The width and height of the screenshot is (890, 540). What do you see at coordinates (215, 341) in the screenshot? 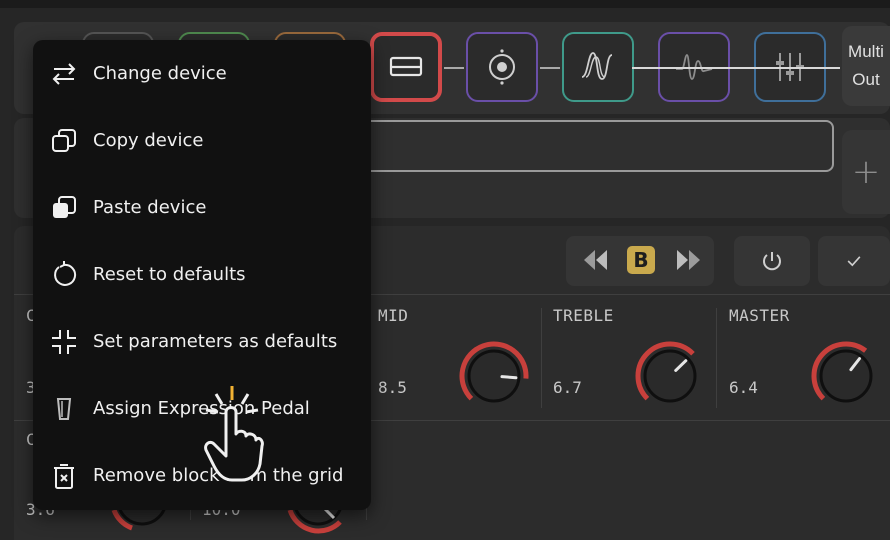
I see `menu-label: Set parameters as defaults` at bounding box center [215, 341].